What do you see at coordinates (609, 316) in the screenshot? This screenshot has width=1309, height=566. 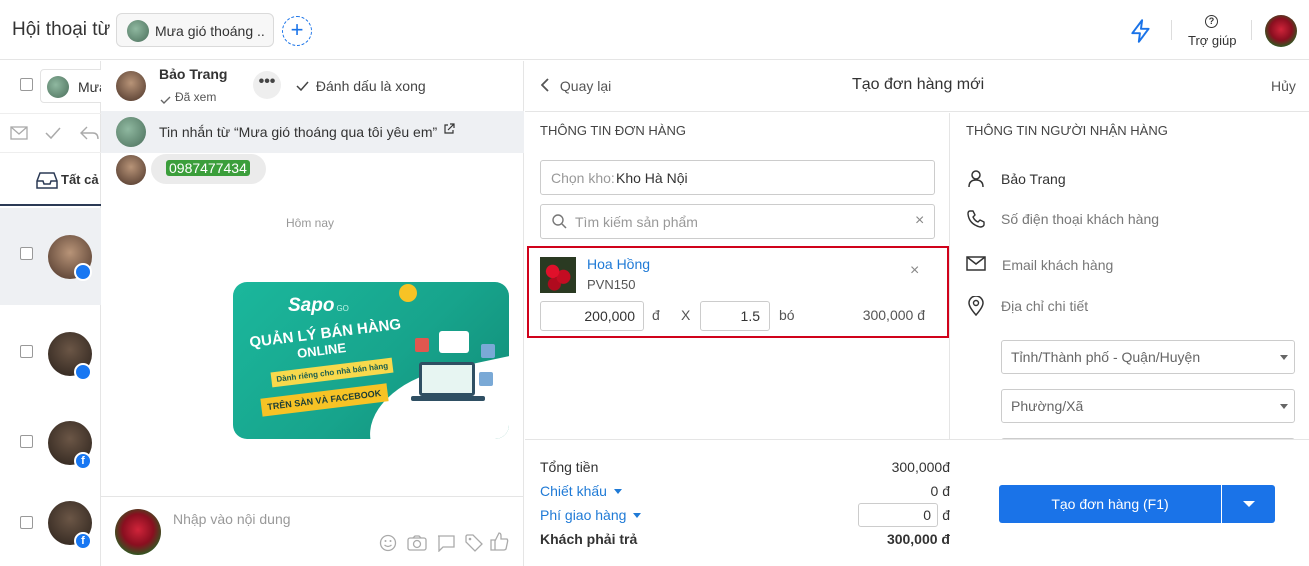 I see `unit-price-value: 200,000` at bounding box center [609, 316].